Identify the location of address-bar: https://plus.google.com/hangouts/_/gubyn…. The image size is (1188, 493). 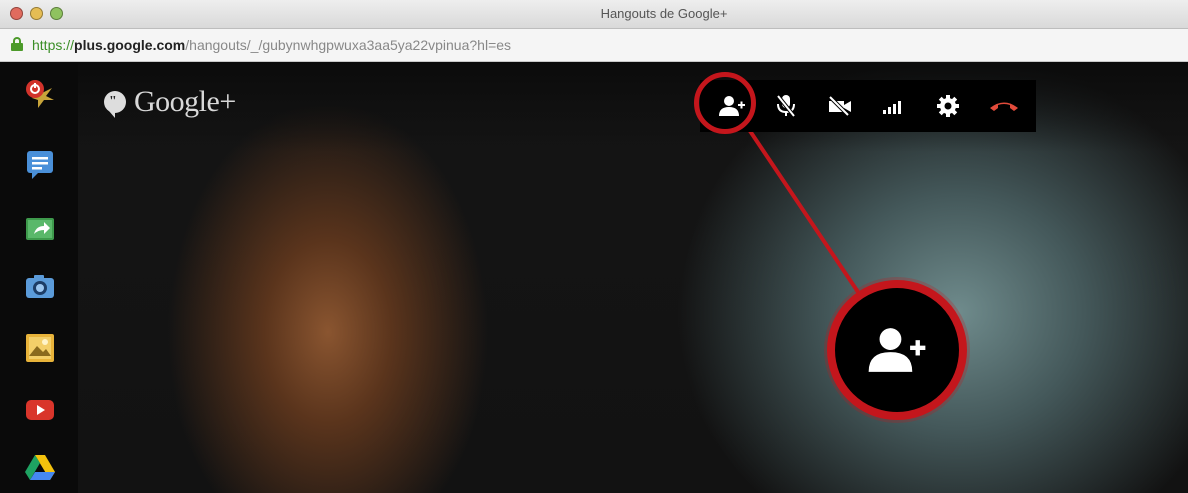
(594, 45).